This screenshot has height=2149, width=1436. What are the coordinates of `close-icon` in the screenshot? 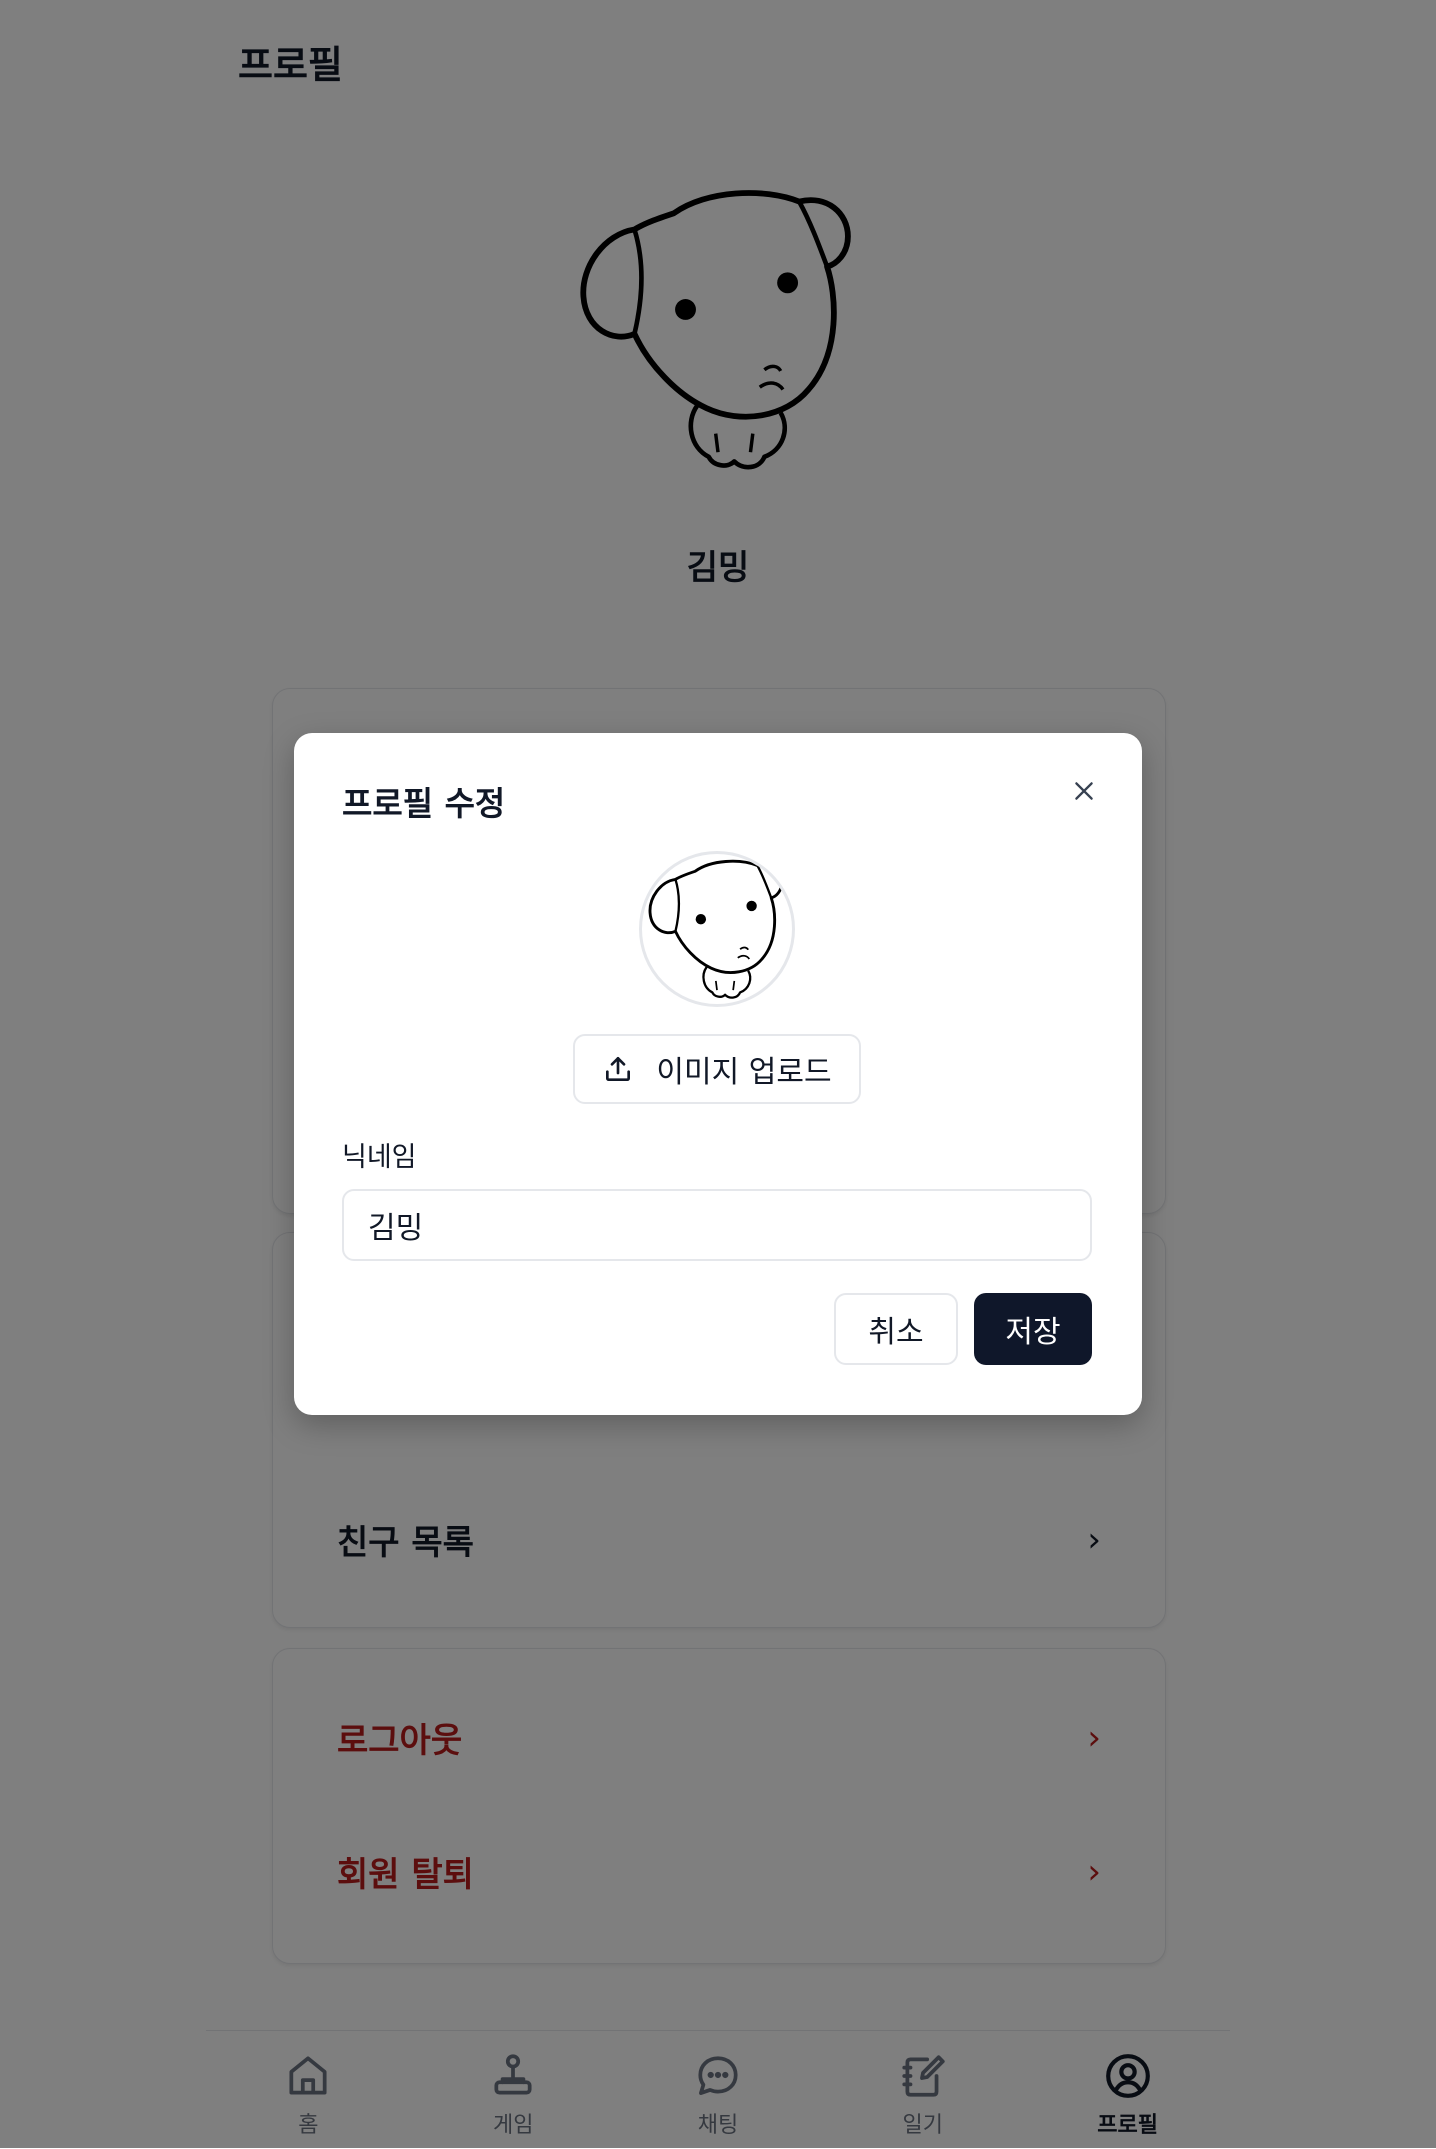 It's located at (1084, 791).